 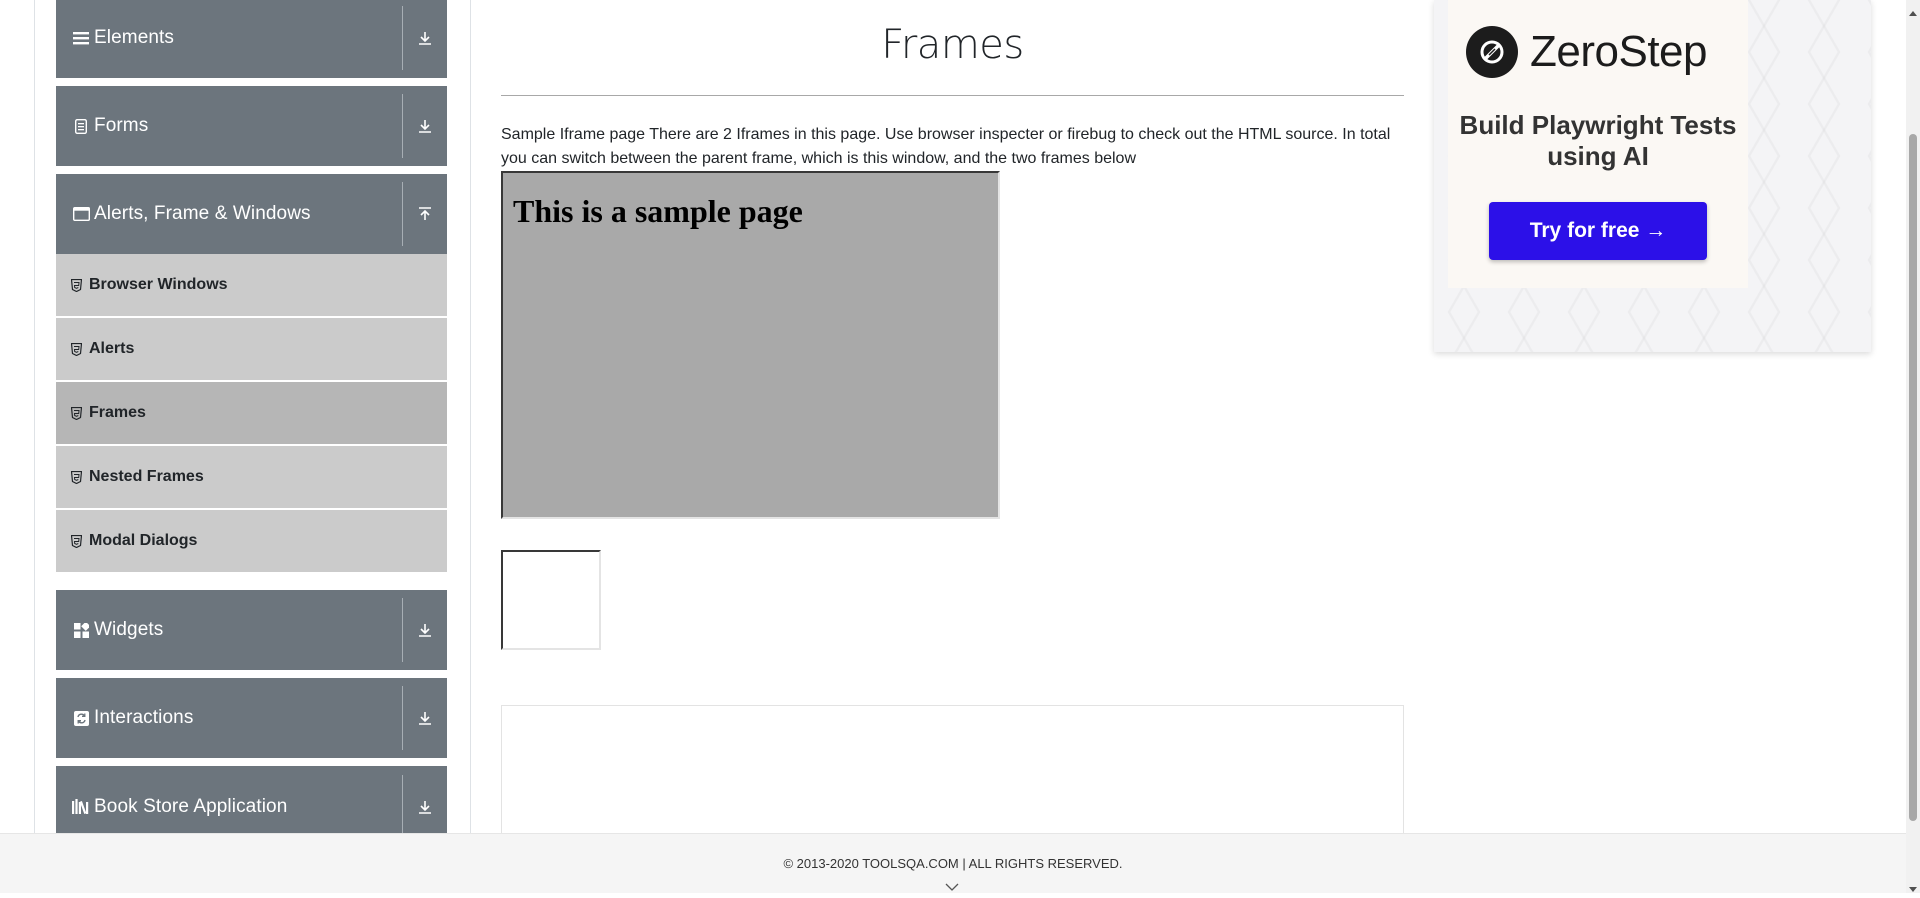 I want to click on group-label: Forms, so click(x=121, y=125).